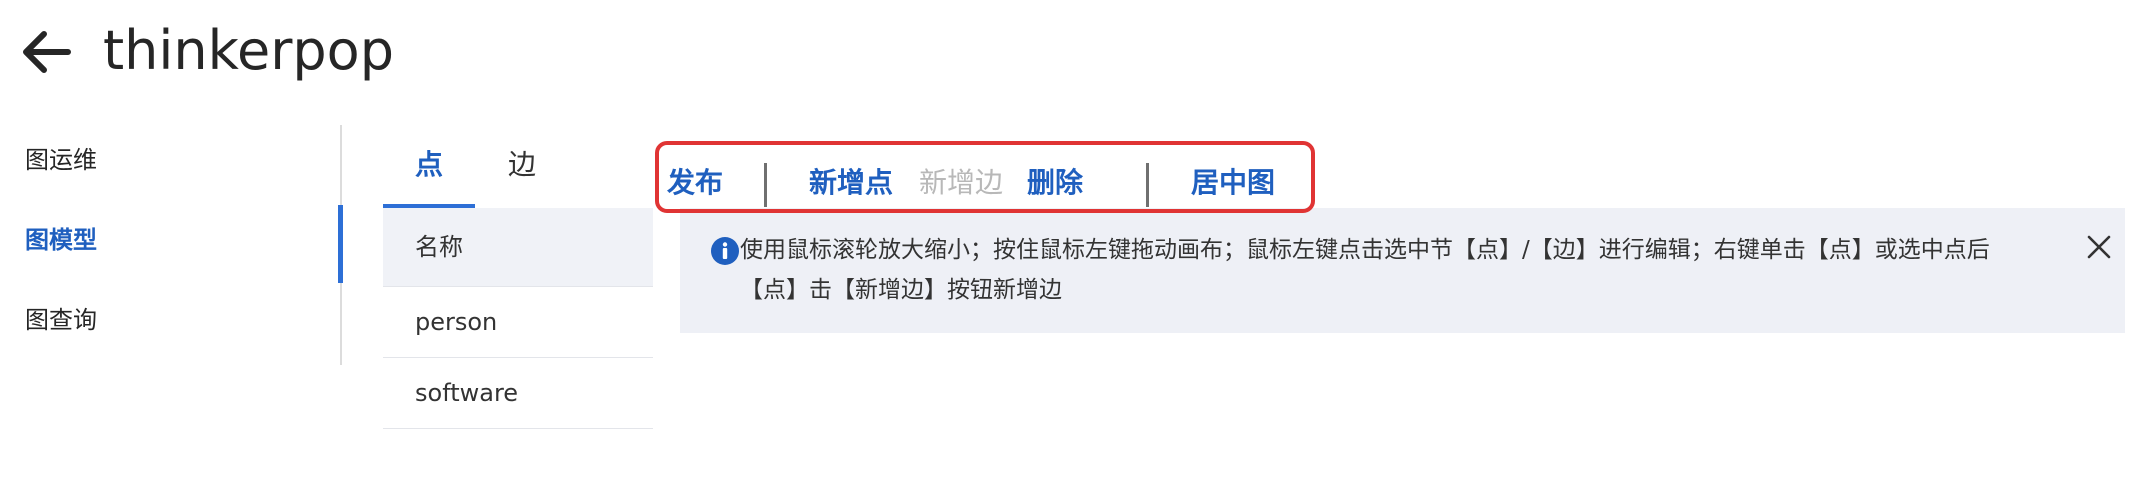 This screenshot has width=2138, height=482. I want to click on publish-button: 发布, so click(695, 183).